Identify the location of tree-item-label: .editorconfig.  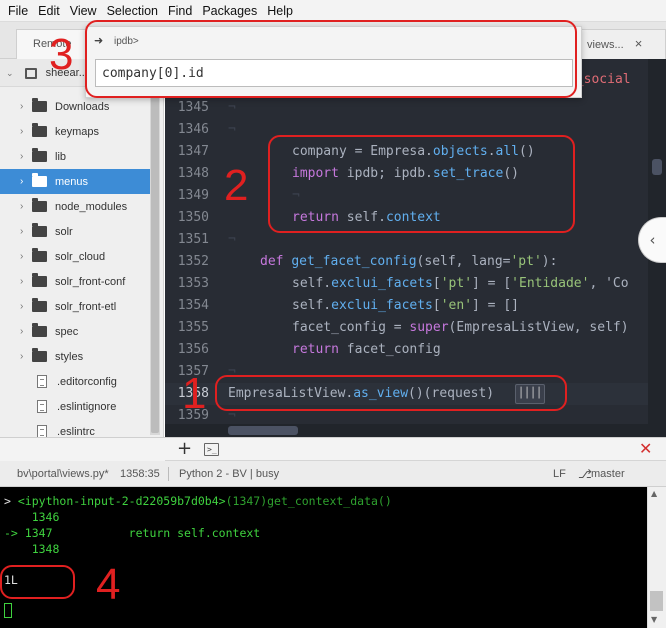
(87, 381).